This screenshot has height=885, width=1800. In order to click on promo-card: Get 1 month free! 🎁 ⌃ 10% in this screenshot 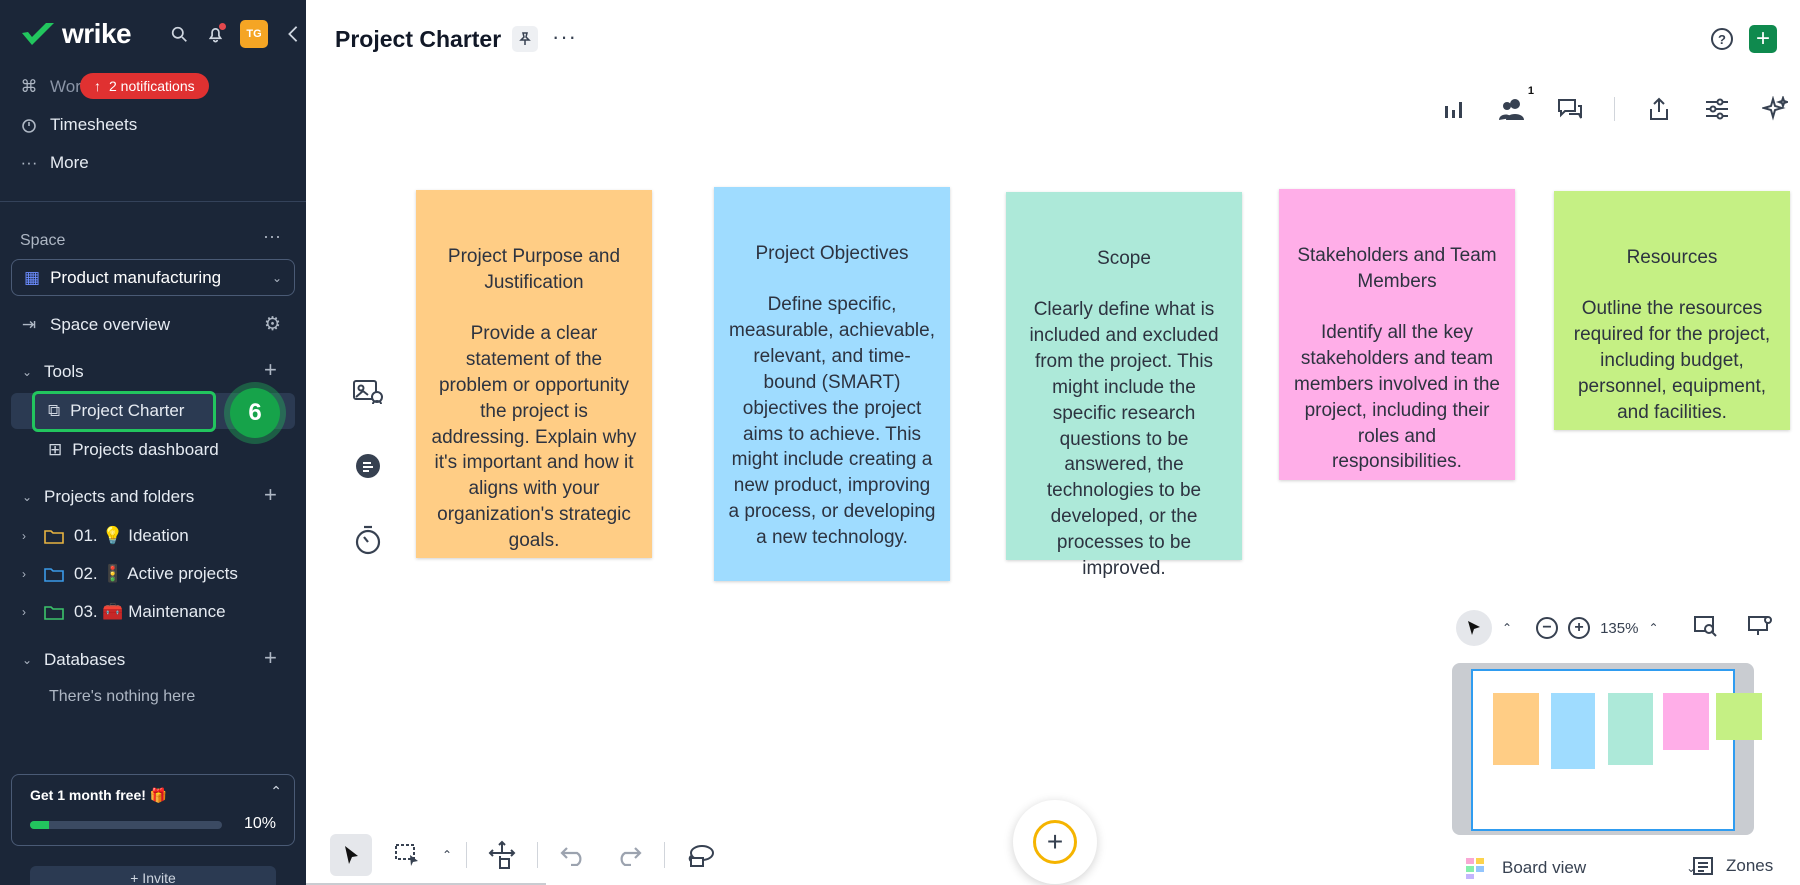, I will do `click(153, 810)`.